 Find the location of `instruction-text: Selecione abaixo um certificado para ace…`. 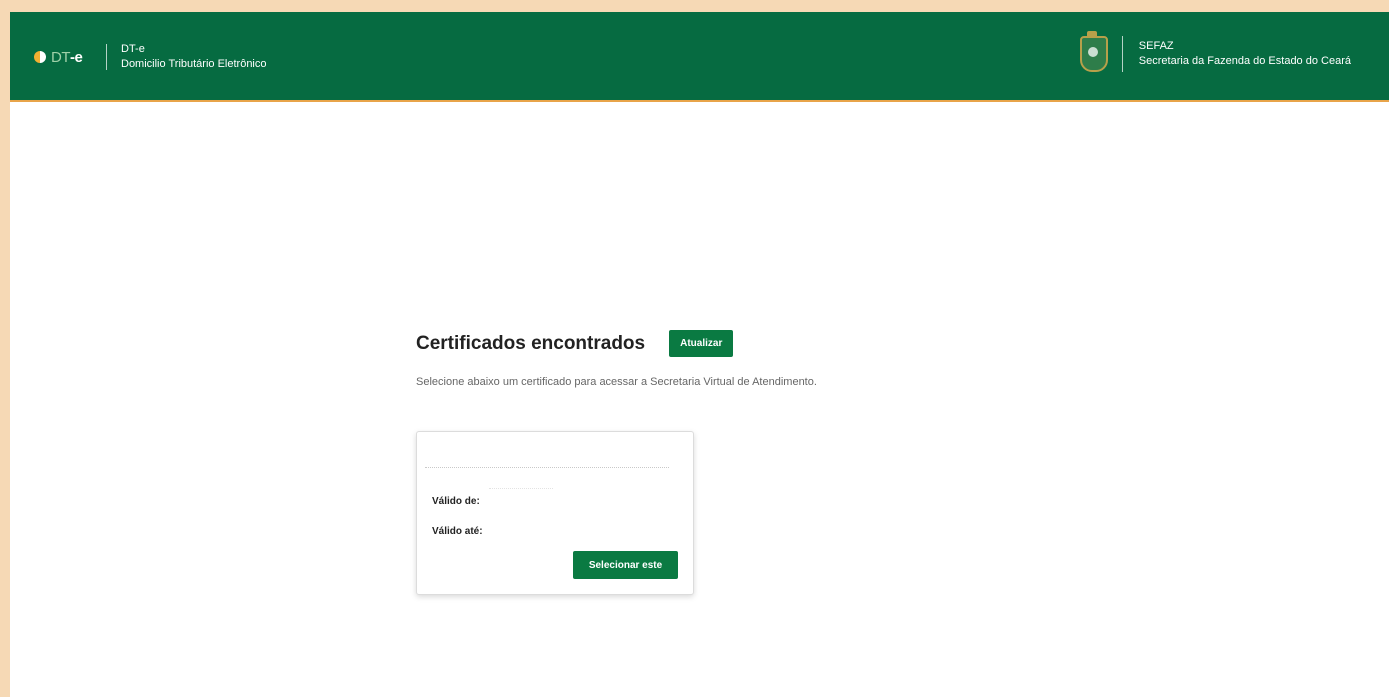

instruction-text: Selecione abaixo um certificado para ace… is located at coordinates (616, 382).